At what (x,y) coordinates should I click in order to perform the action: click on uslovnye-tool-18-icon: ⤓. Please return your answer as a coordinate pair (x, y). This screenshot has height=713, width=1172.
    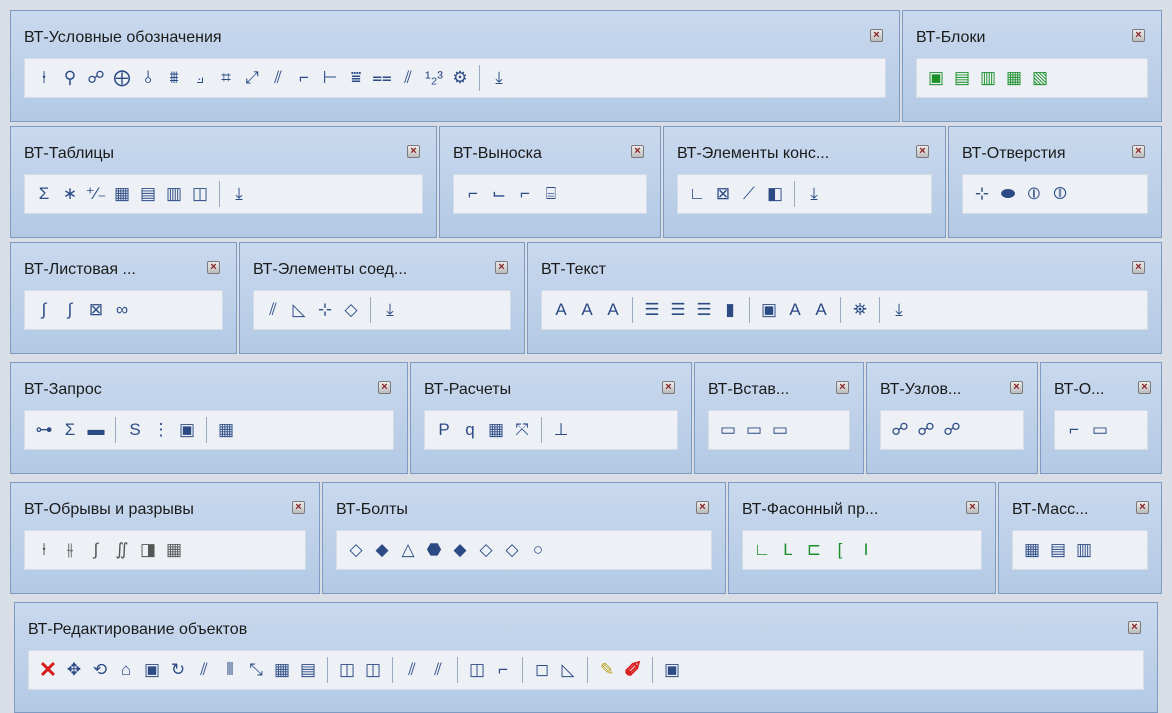
    Looking at the image, I should click on (499, 78).